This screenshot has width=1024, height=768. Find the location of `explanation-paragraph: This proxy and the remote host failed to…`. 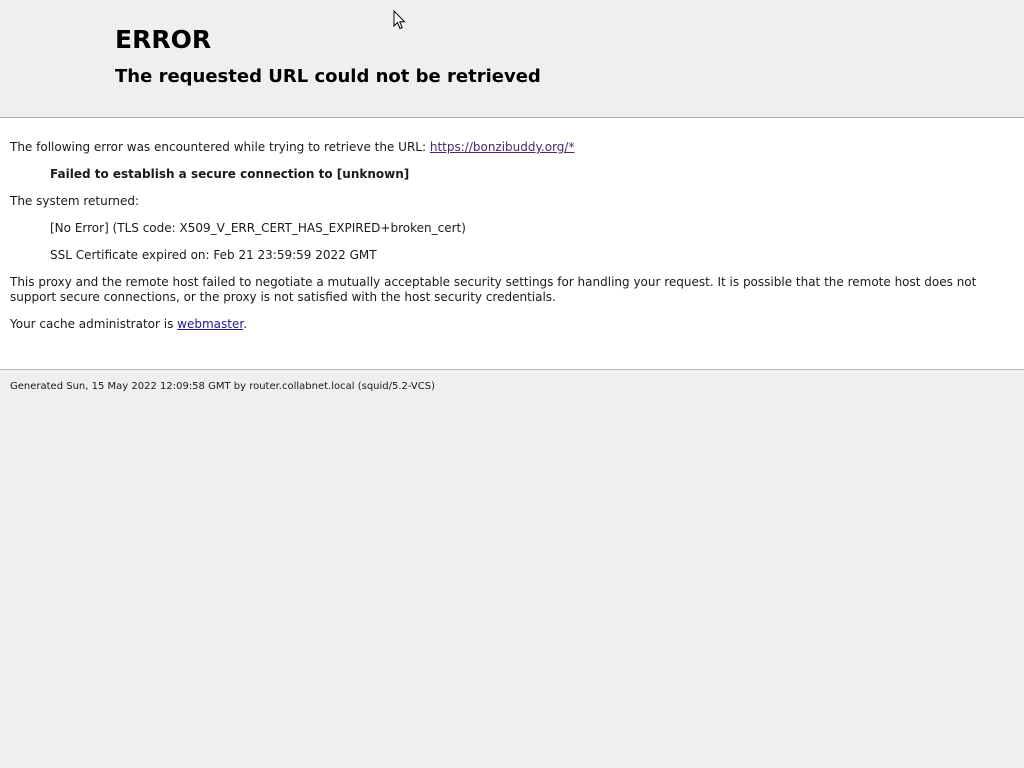

explanation-paragraph: This proxy and the remote host failed to… is located at coordinates (493, 289).